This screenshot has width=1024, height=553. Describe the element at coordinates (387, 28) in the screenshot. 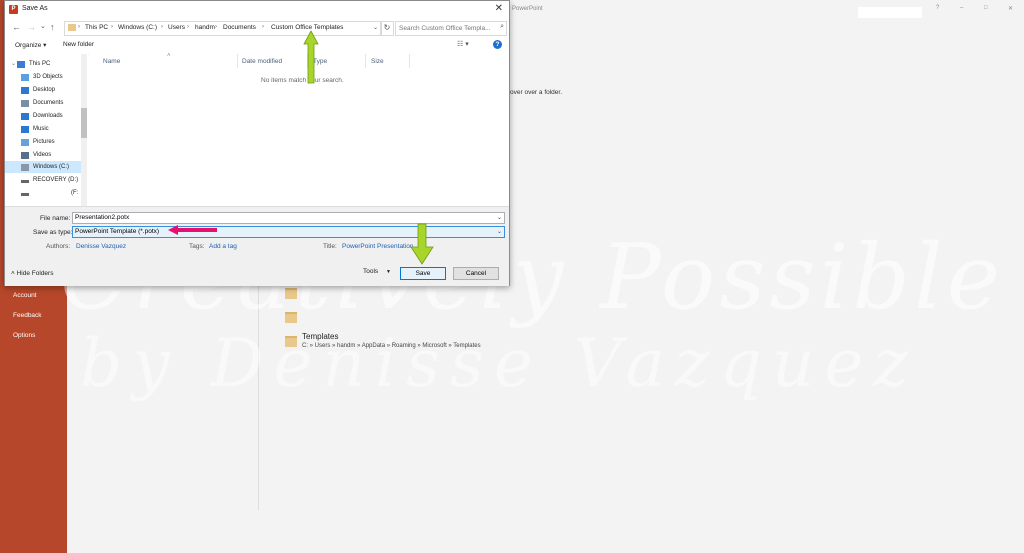

I see `refresh-icon: ↻` at that location.